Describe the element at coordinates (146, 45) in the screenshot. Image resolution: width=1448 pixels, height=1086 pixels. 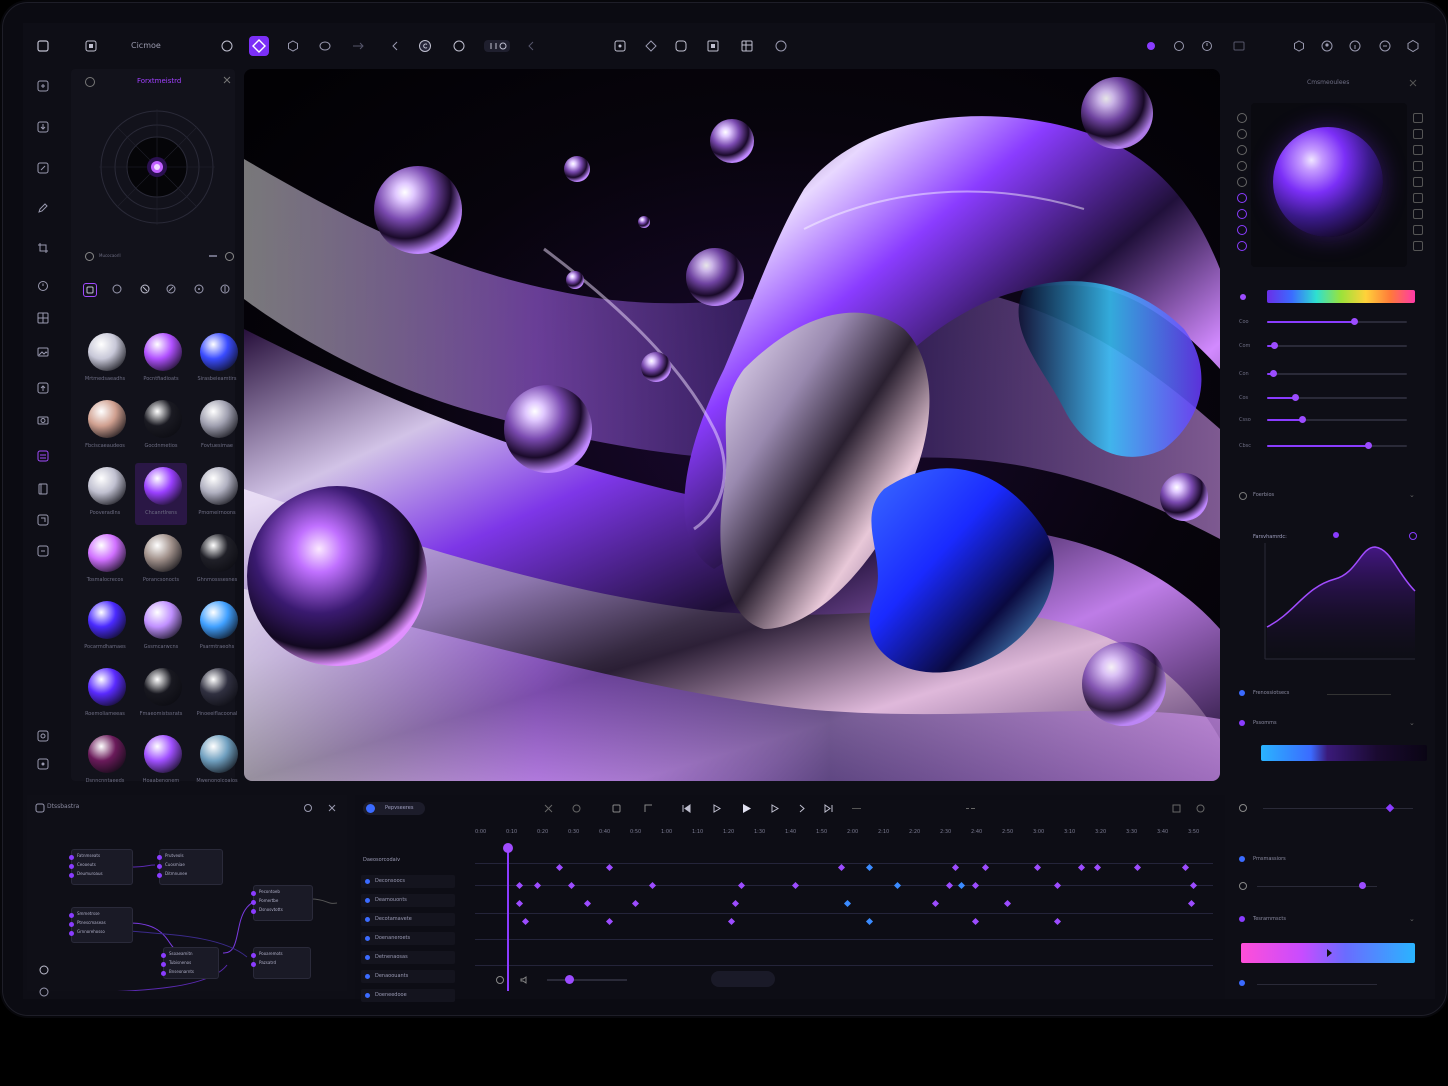
I see `document-title: Cicmoe` at that location.